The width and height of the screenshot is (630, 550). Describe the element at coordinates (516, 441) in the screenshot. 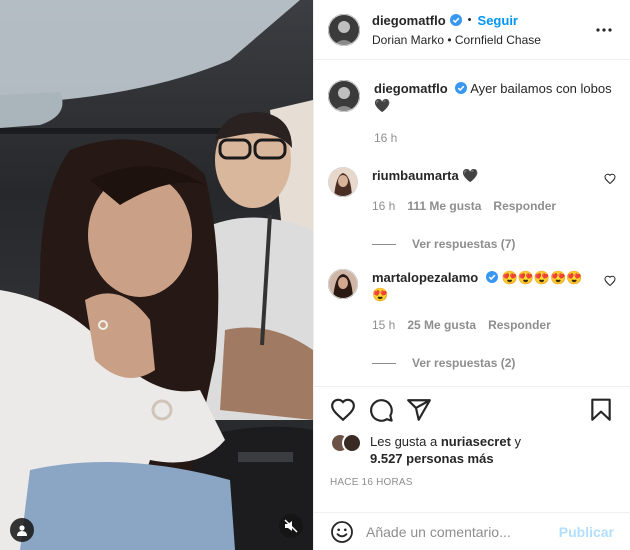

I see `likes-connector: y` at that location.